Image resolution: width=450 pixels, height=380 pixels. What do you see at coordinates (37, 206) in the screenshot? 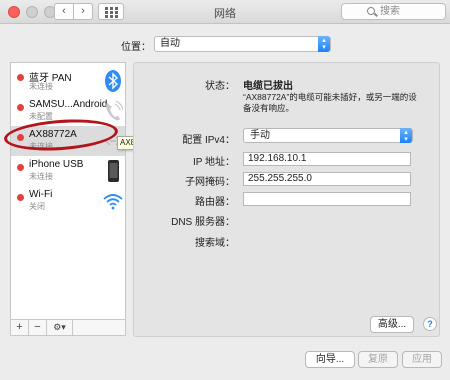
I see `service-status: 关闭` at bounding box center [37, 206].